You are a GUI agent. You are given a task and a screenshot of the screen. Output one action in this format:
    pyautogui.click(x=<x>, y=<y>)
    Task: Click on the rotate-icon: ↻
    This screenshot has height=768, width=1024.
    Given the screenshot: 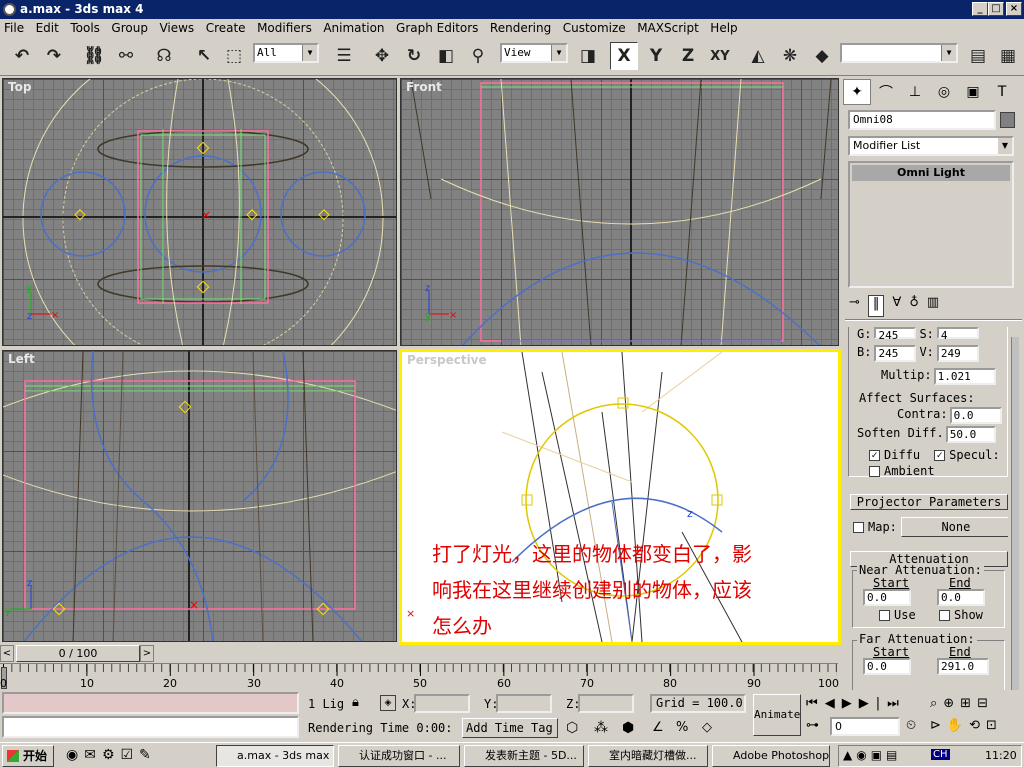 What is the action you would take?
    pyautogui.click(x=414, y=56)
    